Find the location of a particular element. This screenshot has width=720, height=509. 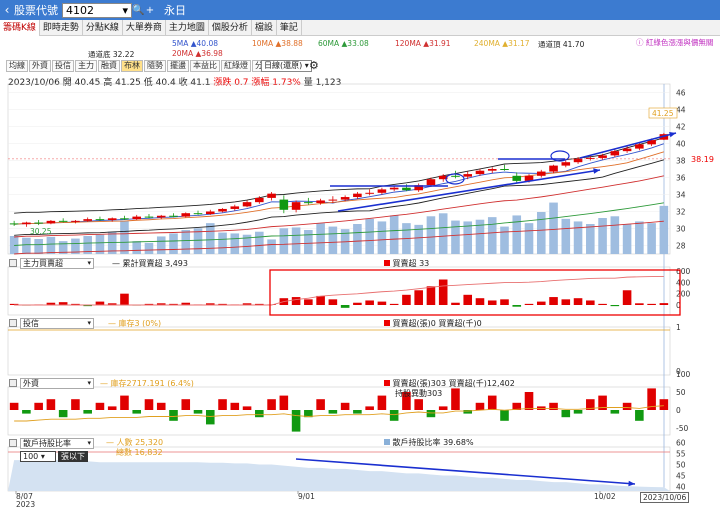

holders-tick-label: 60 is located at coordinates (681, 442).